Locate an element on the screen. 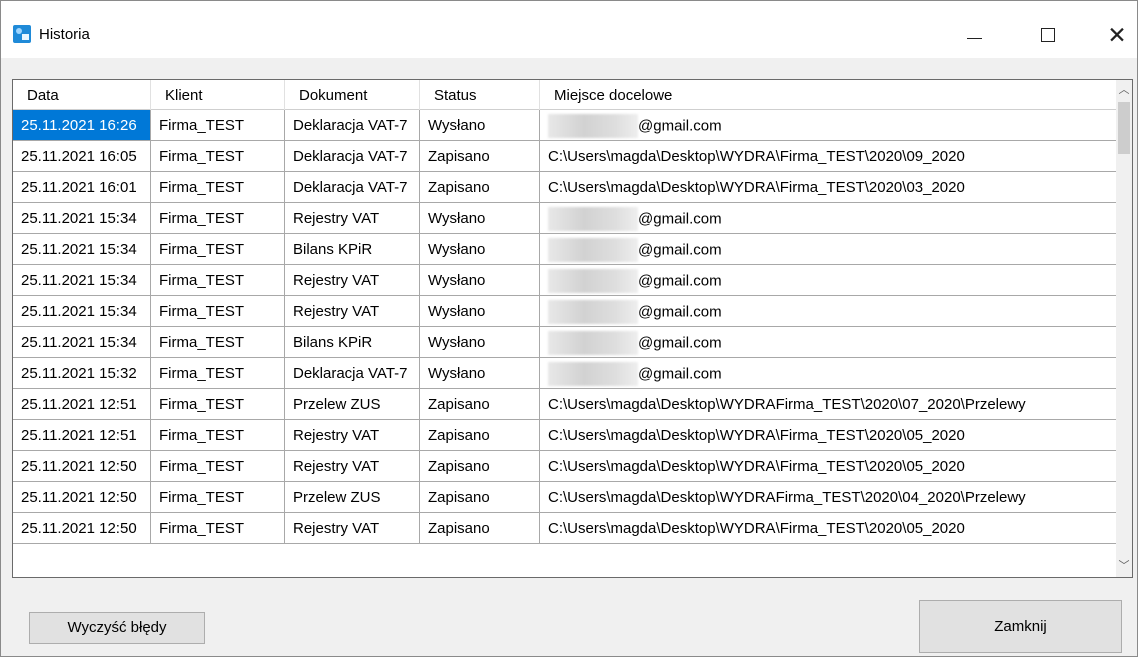 This screenshot has width=1138, height=657. close-window-button: ✕ is located at coordinates (1116, 35).